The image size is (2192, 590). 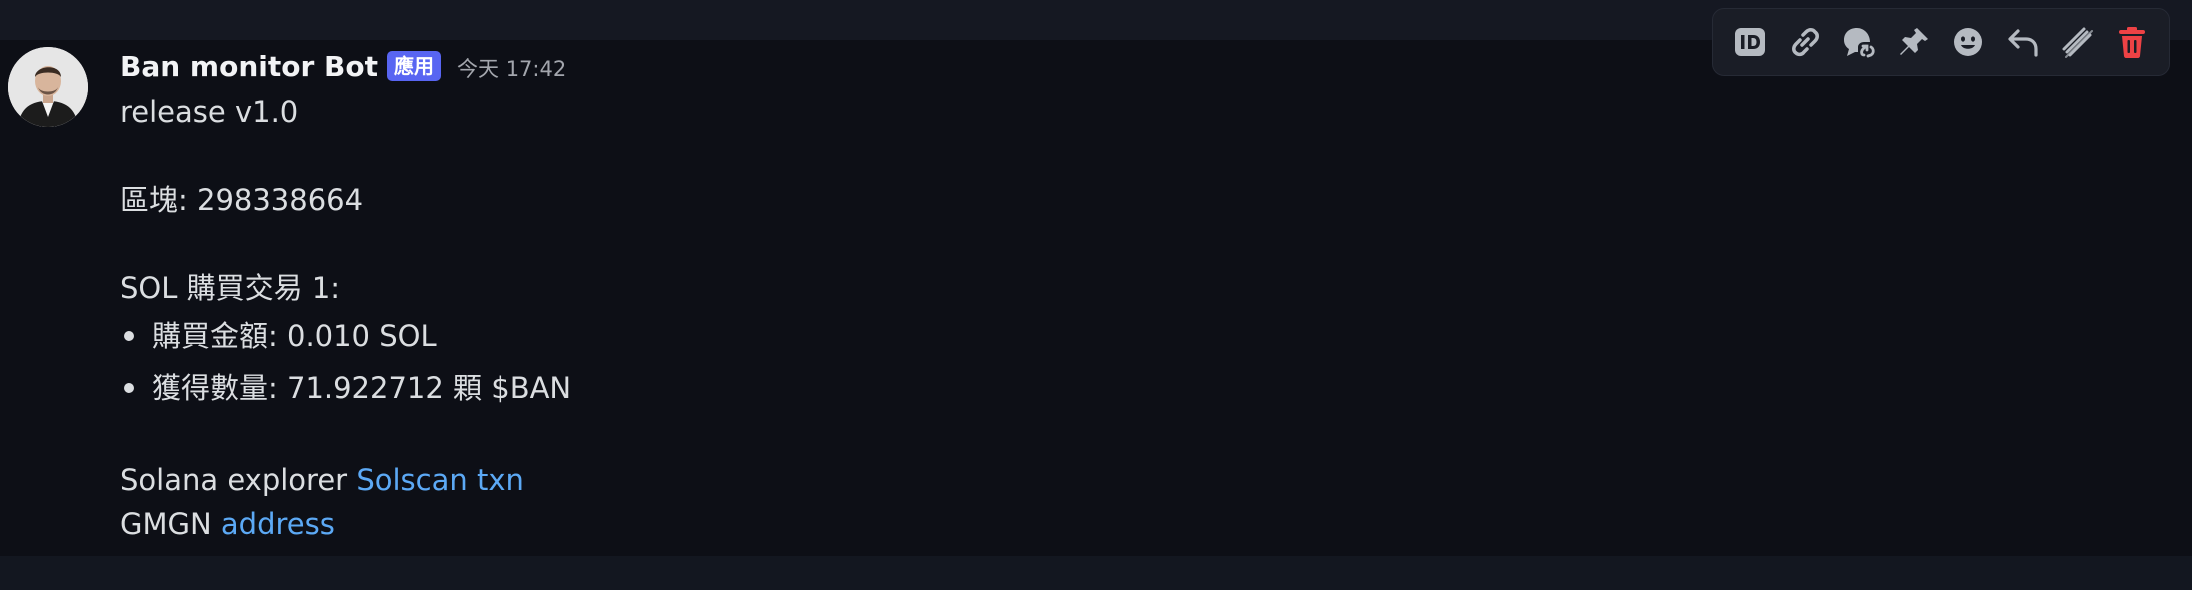 I want to click on message-header: Ban monitor Bot 應用 今天 17:42, so click(x=343, y=66).